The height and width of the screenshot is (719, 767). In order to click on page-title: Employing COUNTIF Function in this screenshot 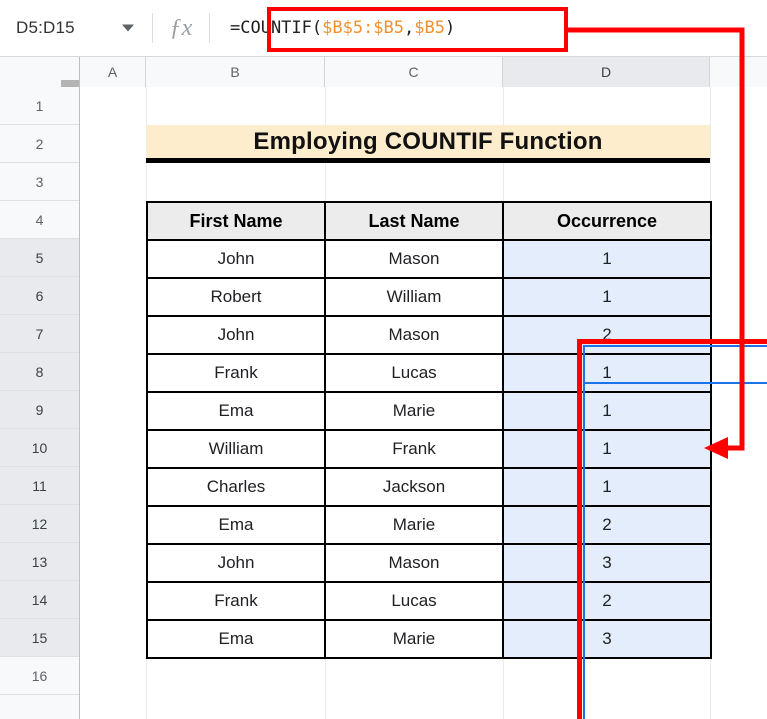, I will do `click(428, 141)`.